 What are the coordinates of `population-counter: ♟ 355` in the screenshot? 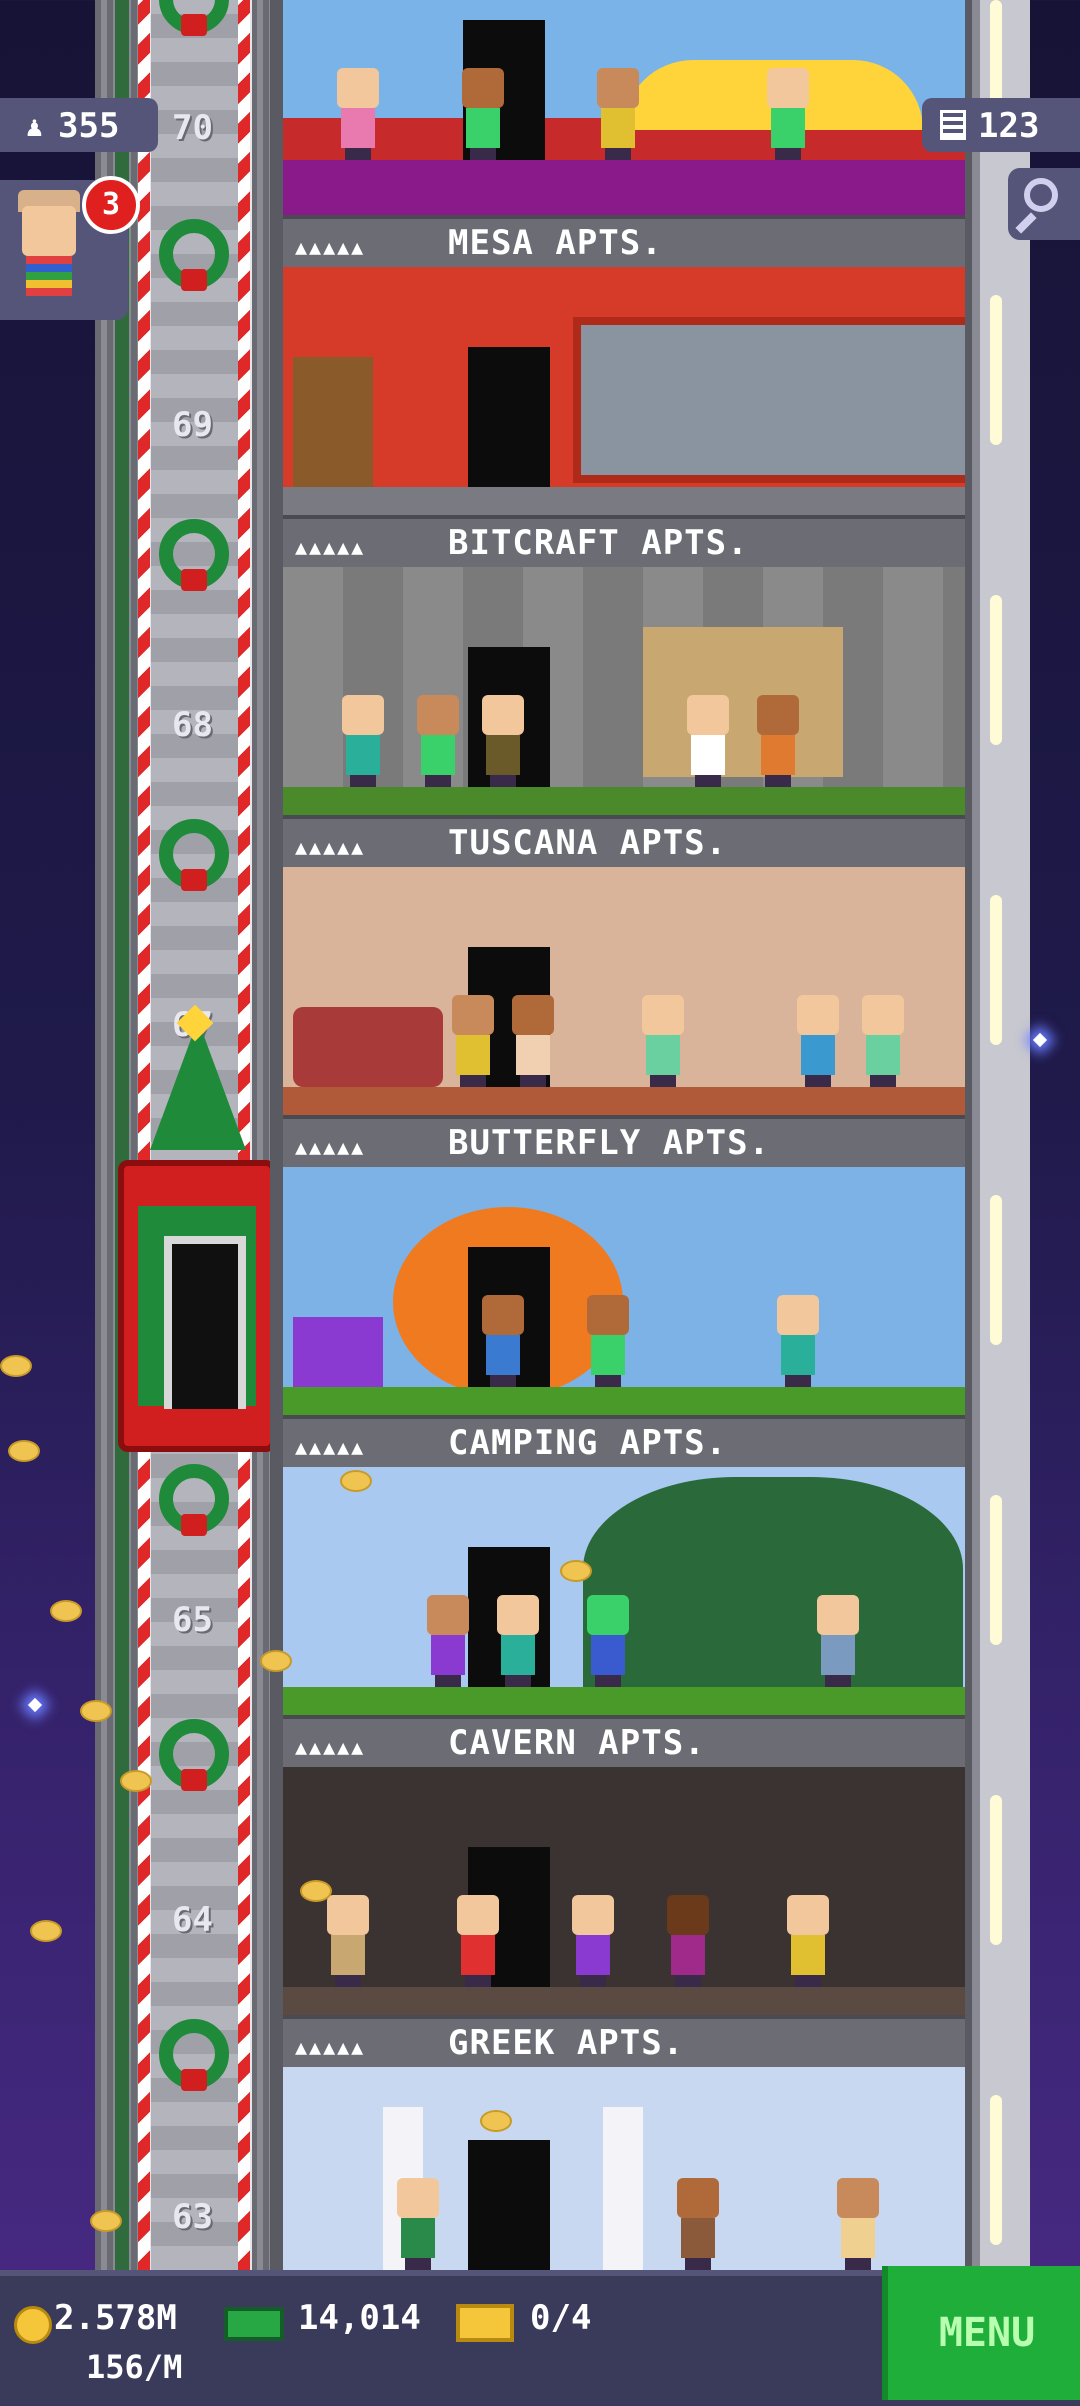 It's located at (79, 125).